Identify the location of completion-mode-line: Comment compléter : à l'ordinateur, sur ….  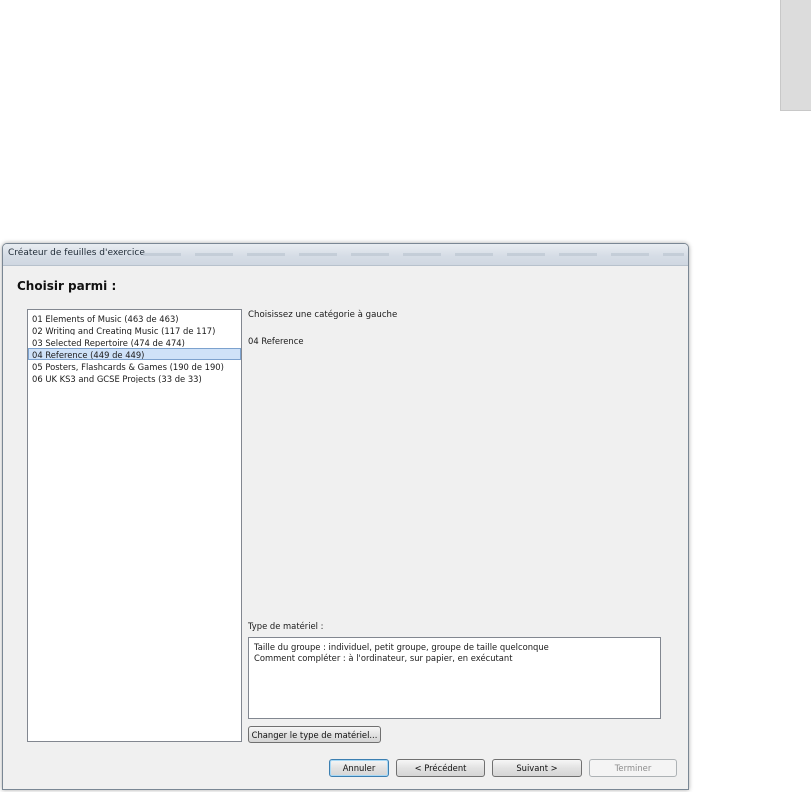
(383, 658).